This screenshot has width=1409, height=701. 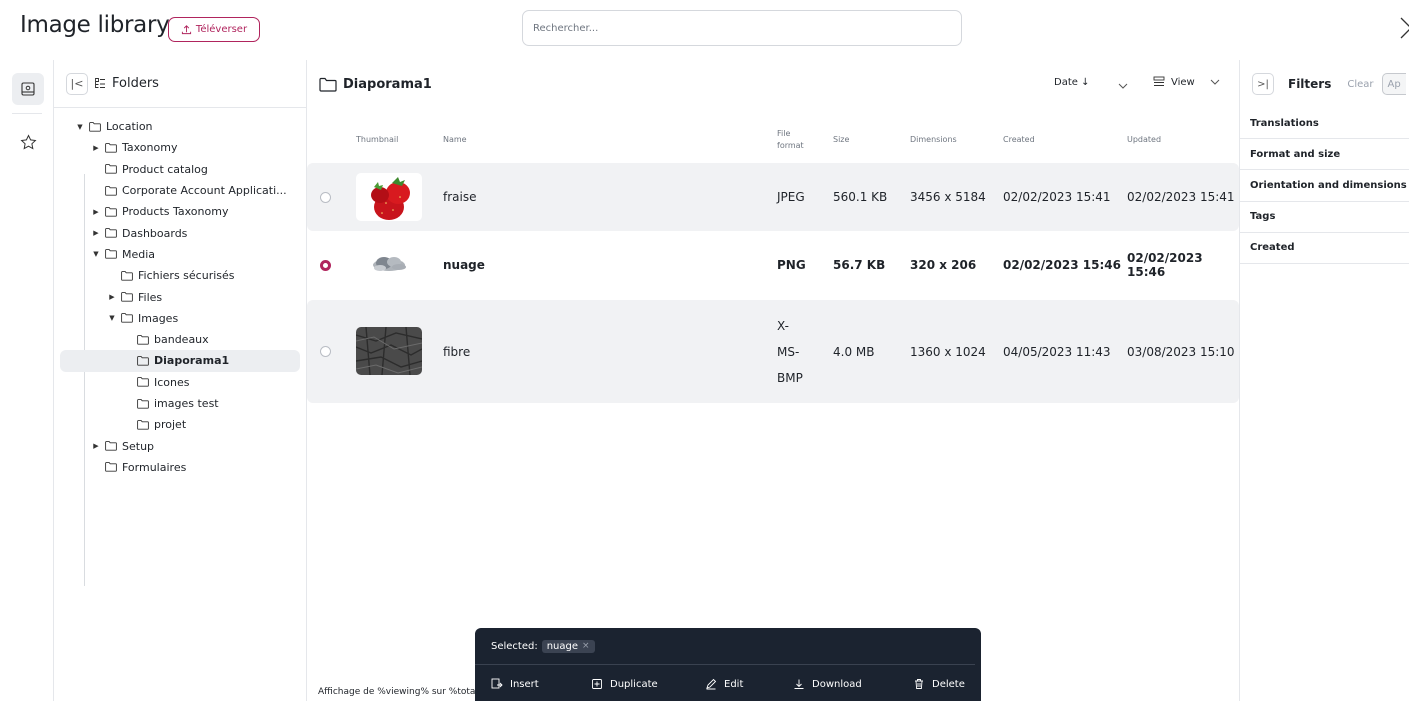 I want to click on folder-tree-node: Diaporama1, so click(x=180, y=361).